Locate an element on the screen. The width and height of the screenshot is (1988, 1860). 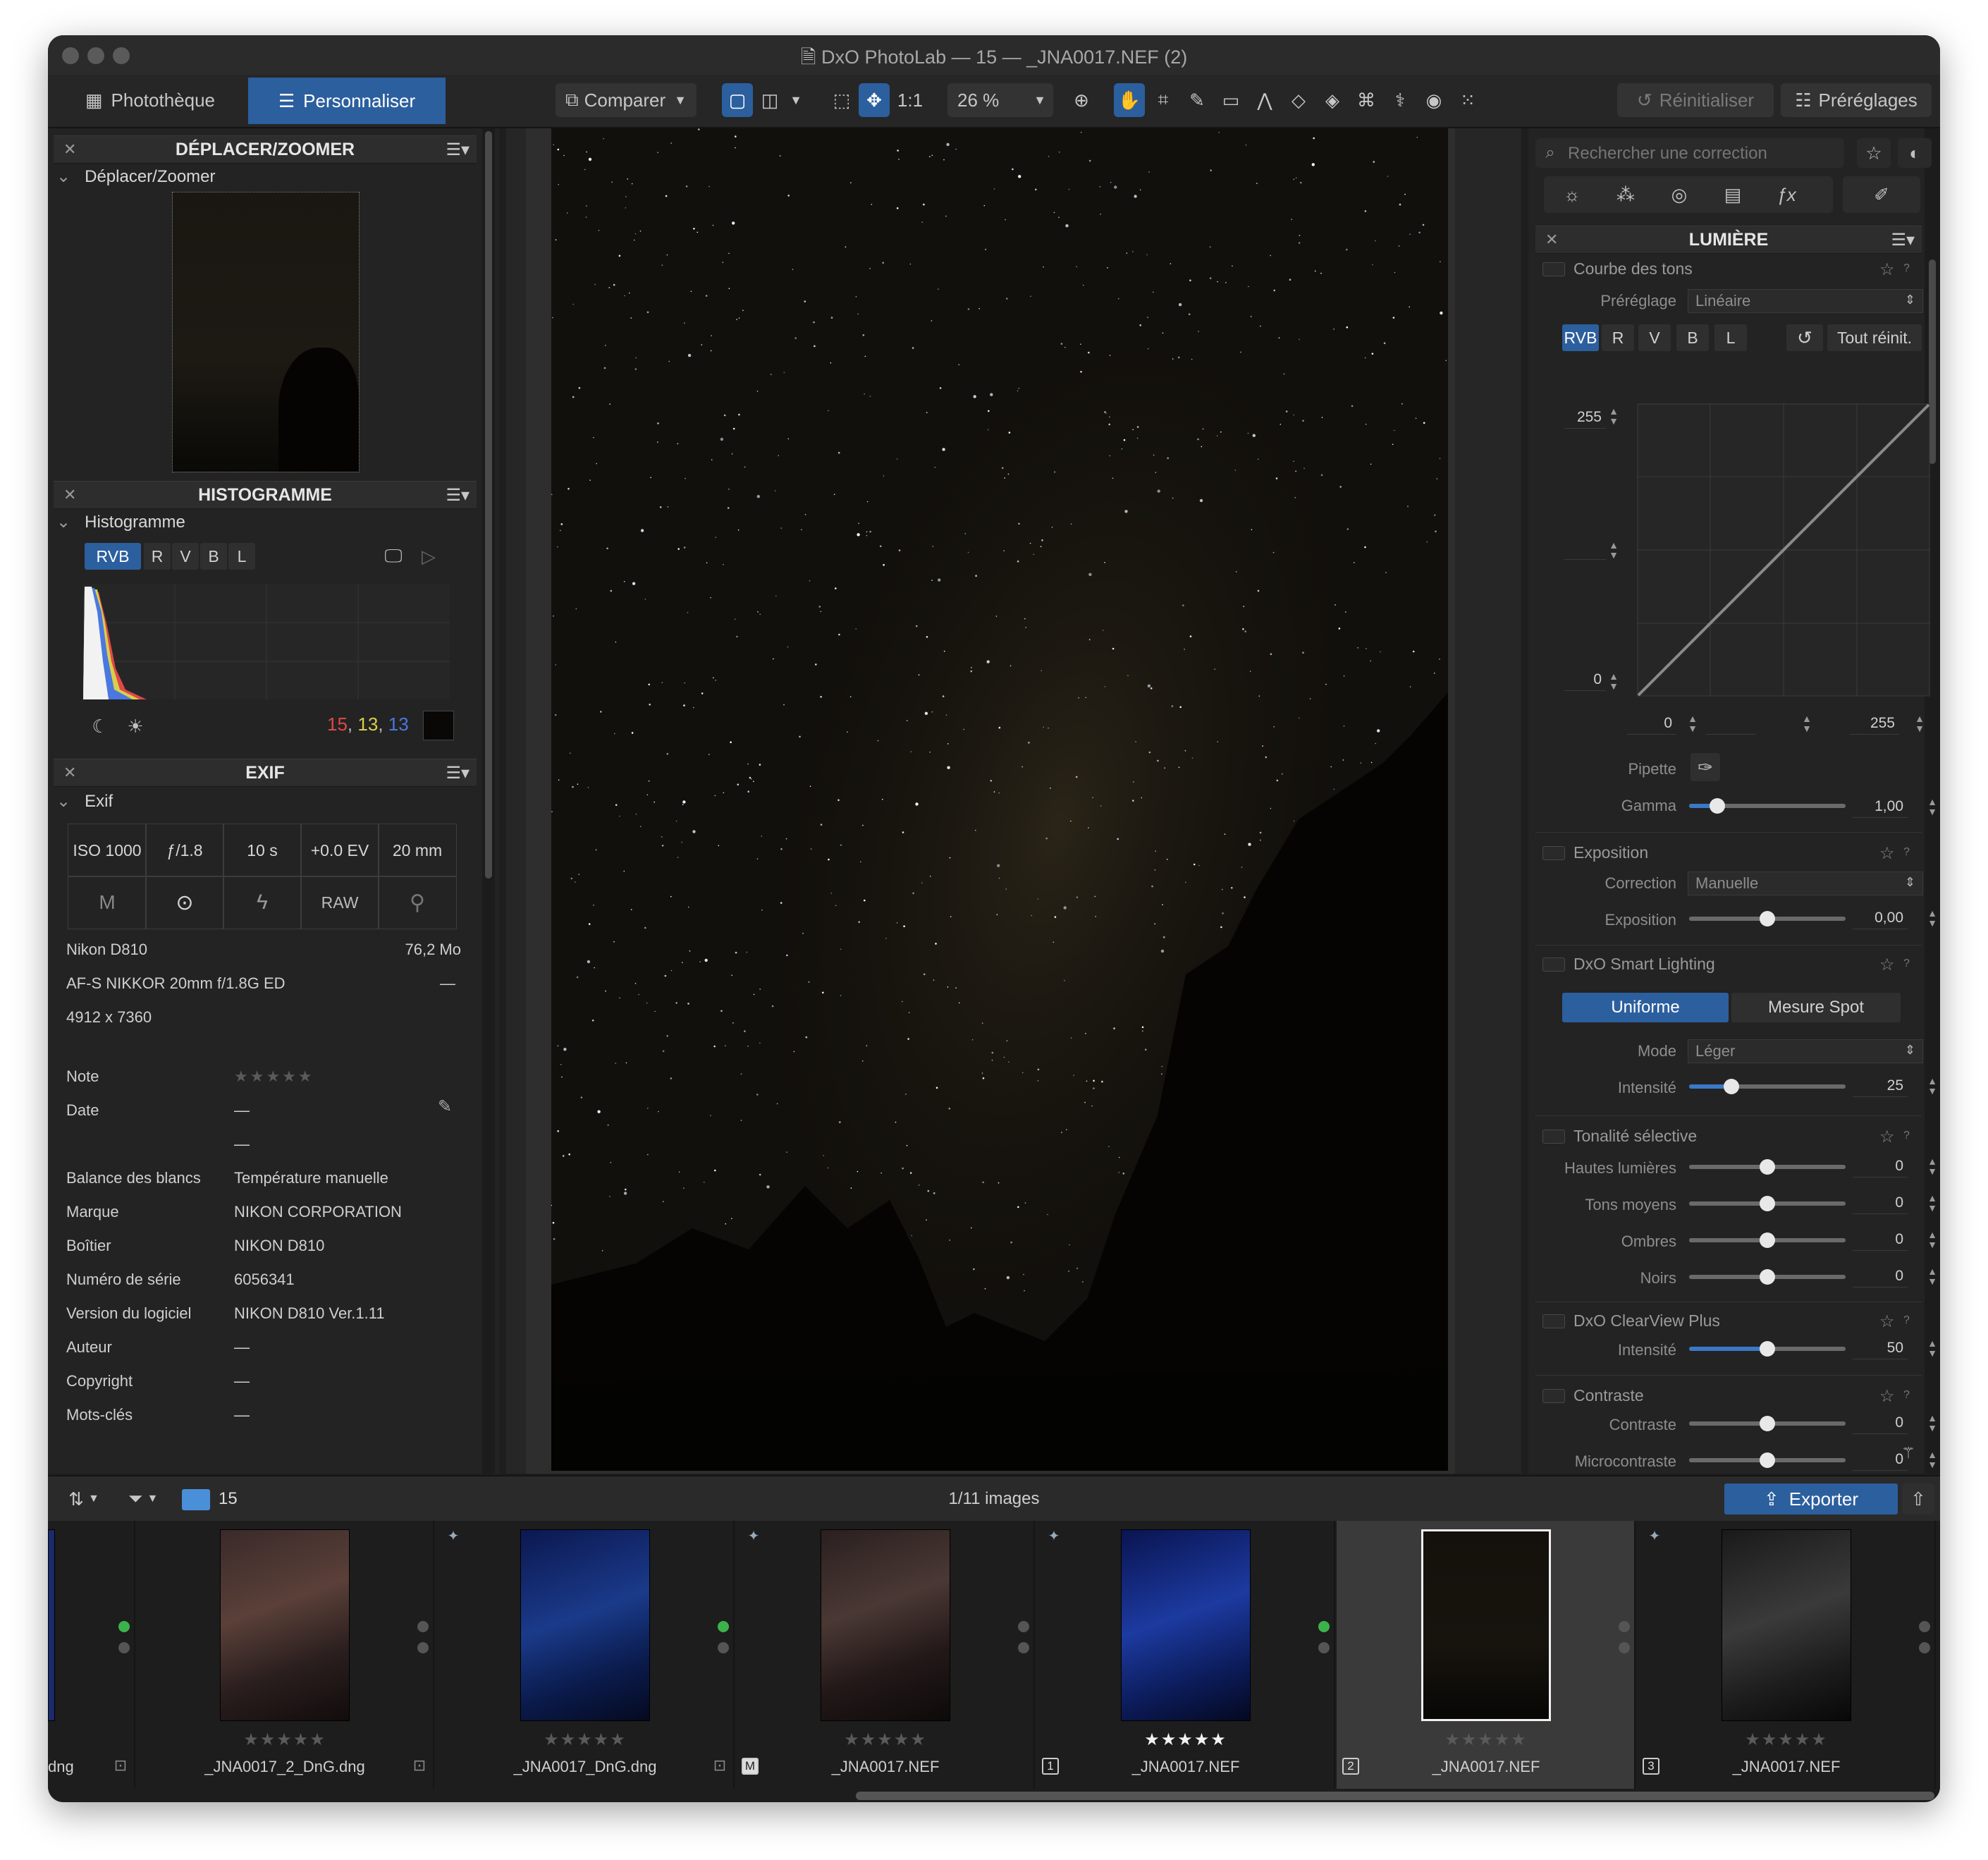
hist-channel-l: L is located at coordinates (241, 556).